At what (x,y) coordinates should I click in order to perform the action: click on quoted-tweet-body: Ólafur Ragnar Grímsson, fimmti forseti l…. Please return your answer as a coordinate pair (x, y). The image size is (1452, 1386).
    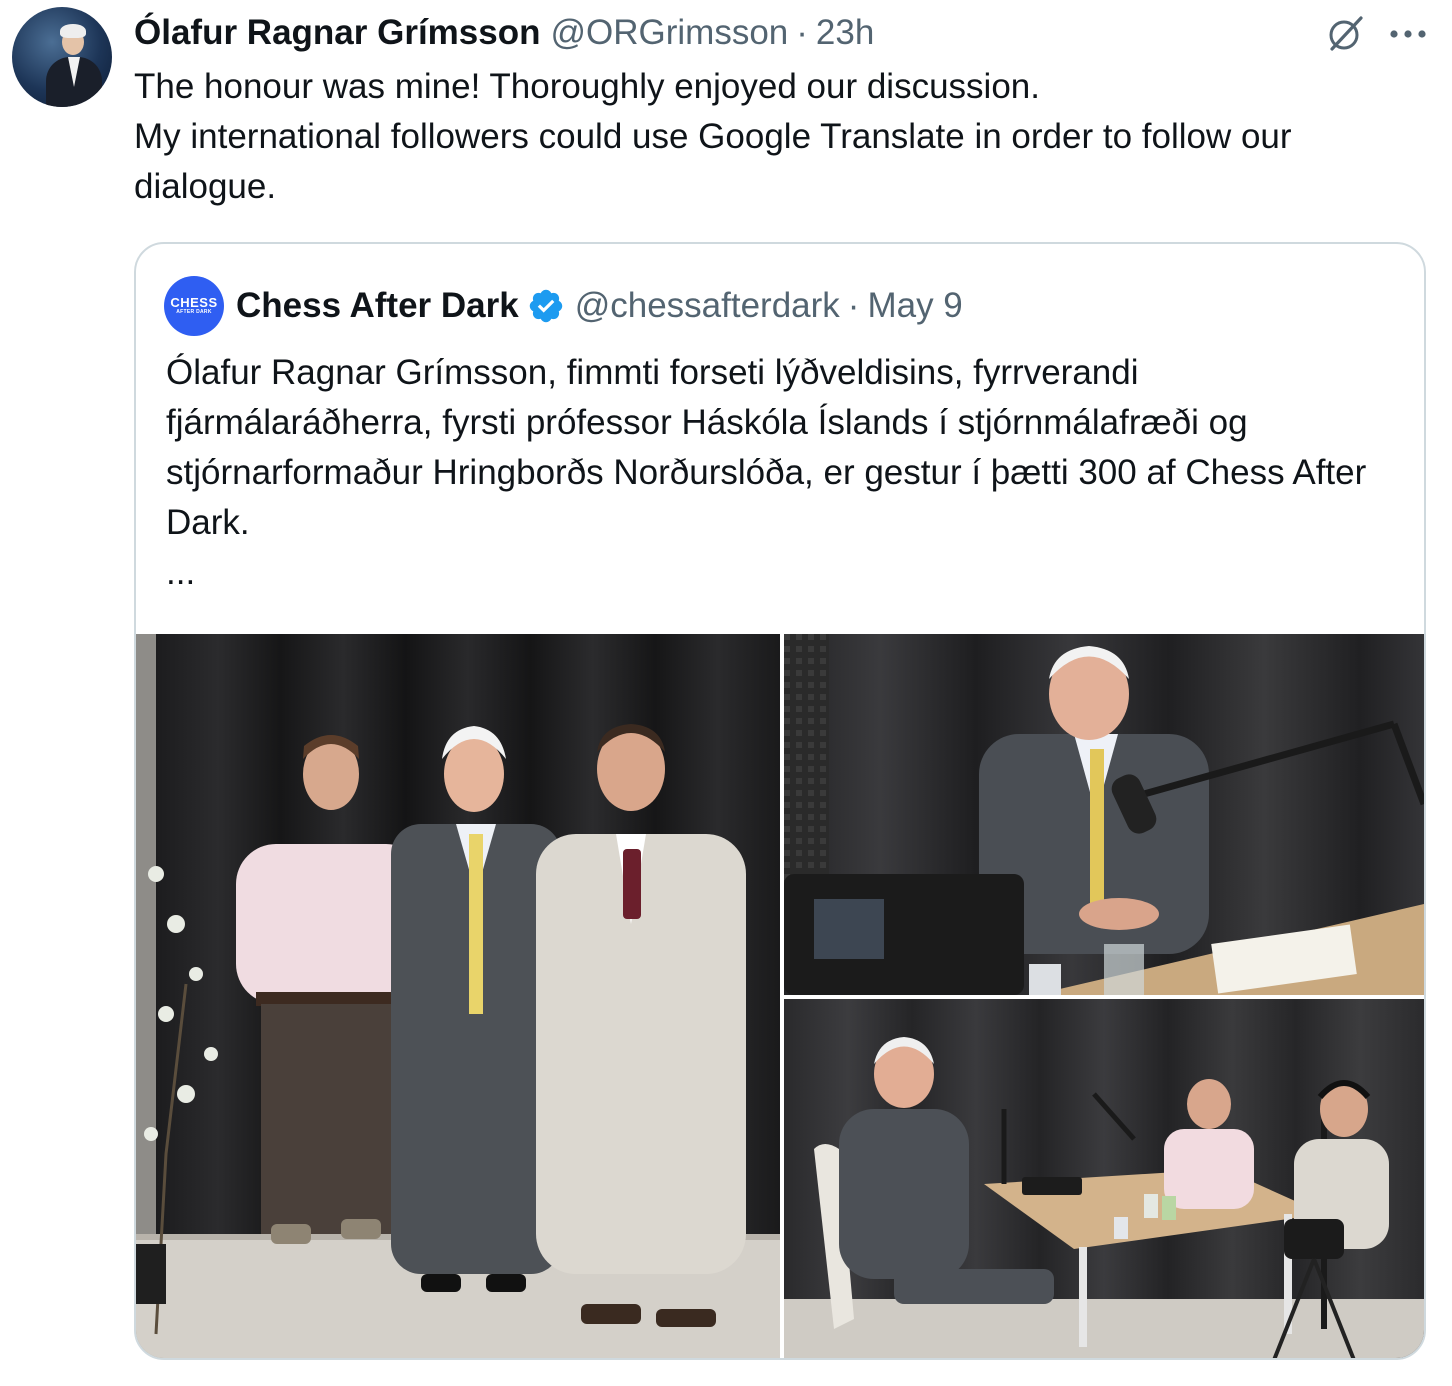
    Looking at the image, I should click on (766, 447).